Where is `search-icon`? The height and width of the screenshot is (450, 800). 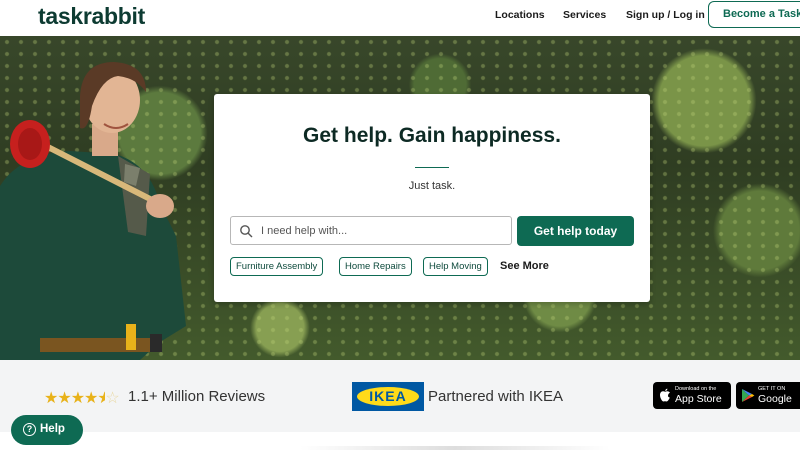 search-icon is located at coordinates (246, 231).